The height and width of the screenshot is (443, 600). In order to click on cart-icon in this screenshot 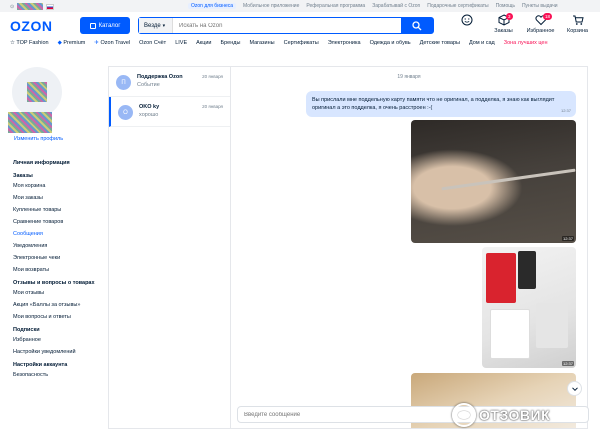, I will do `click(578, 20)`.